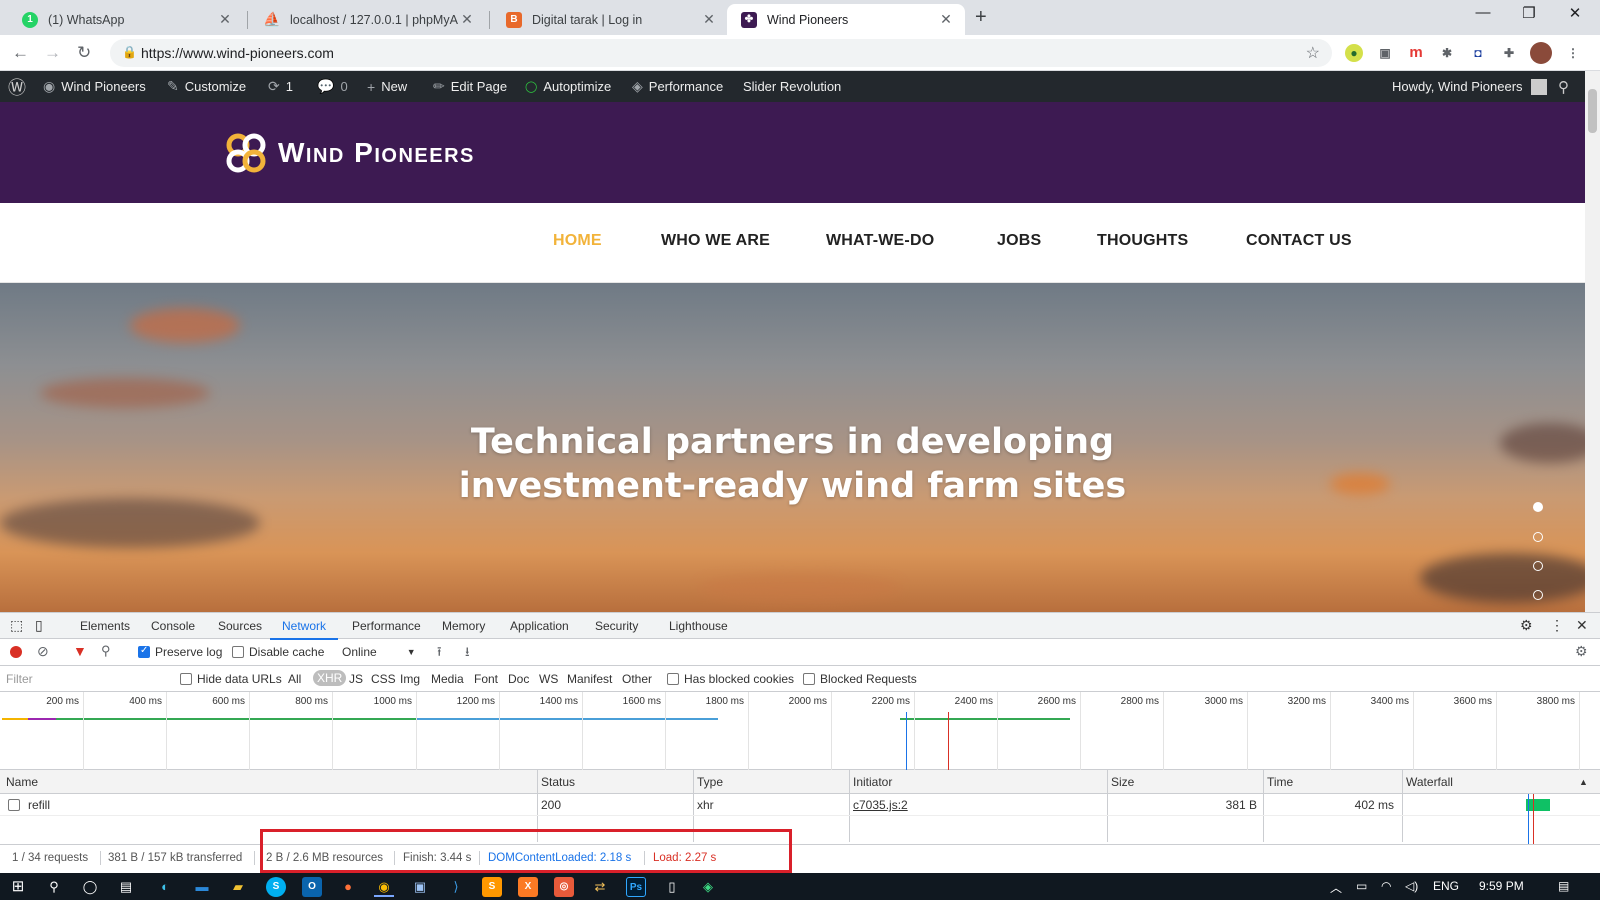 The height and width of the screenshot is (900, 1600). Describe the element at coordinates (486, 679) in the screenshot. I see `filter-type-font: Font` at that location.